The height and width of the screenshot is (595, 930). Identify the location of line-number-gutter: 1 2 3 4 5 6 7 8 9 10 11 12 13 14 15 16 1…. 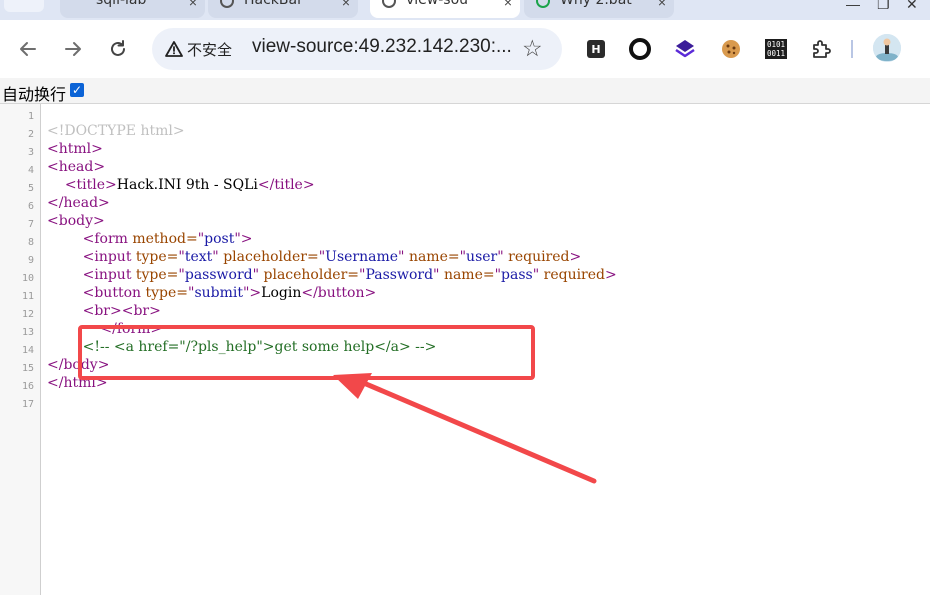
(20, 349).